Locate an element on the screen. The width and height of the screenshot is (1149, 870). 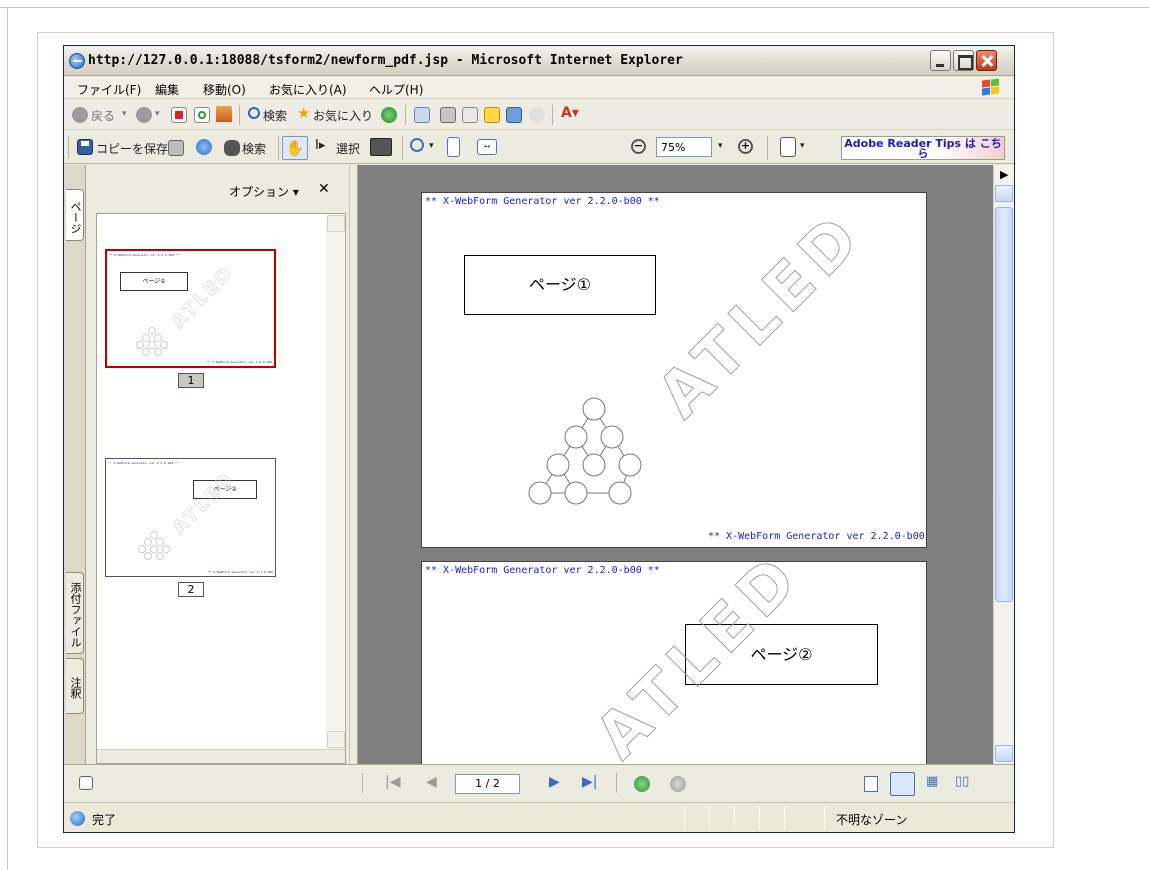
navigation-tabs: ページ 添付ファイル 注釈 is located at coordinates (75, 464).